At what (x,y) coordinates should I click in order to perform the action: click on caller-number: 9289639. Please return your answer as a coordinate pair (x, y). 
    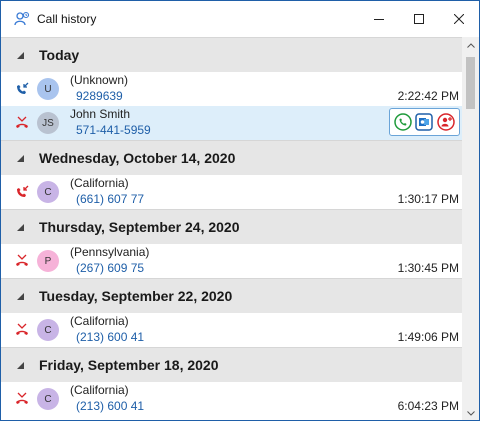
    Looking at the image, I should click on (99, 96).